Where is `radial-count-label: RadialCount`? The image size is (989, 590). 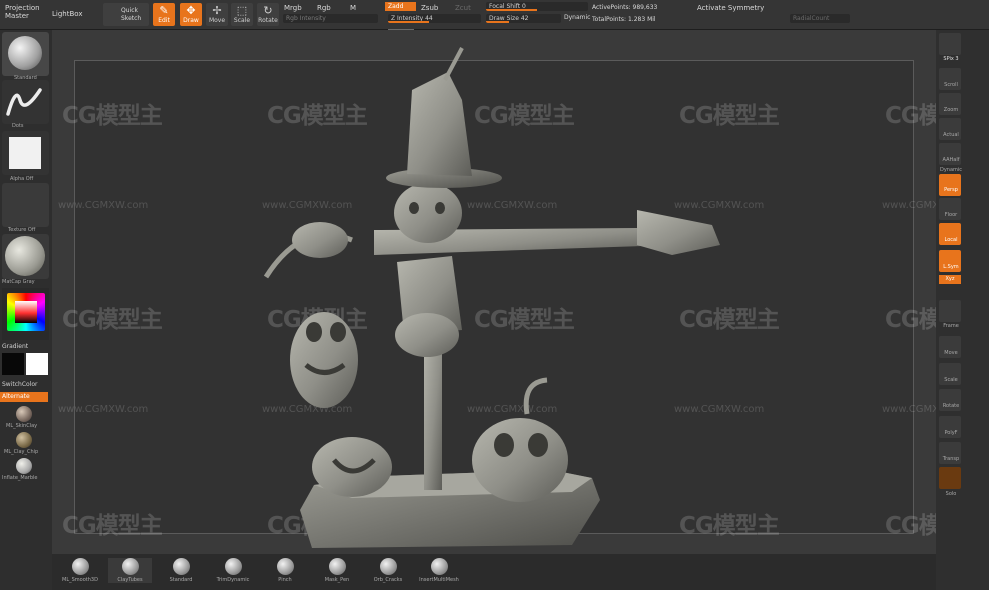
radial-count-label: RadialCount is located at coordinates (811, 18).